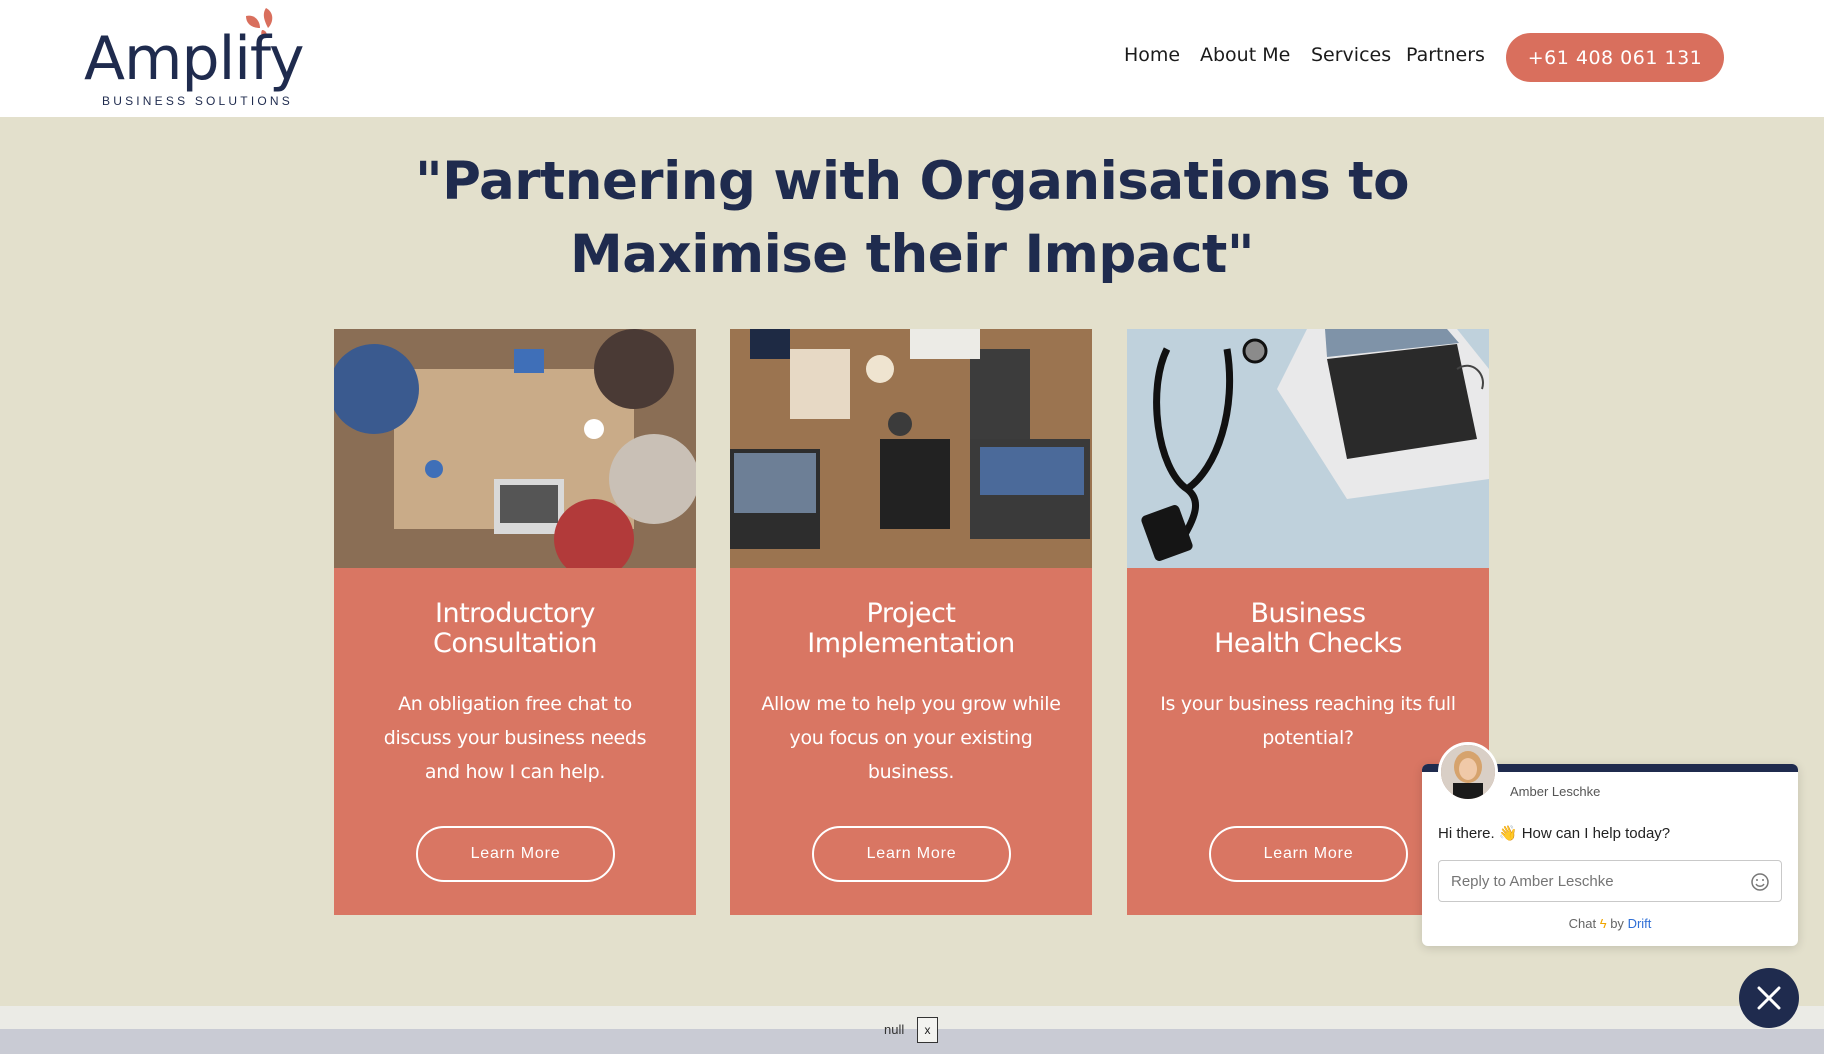  I want to click on amplify-logo: Amplify BUSINESS SOLUTIONS, so click(199, 58).